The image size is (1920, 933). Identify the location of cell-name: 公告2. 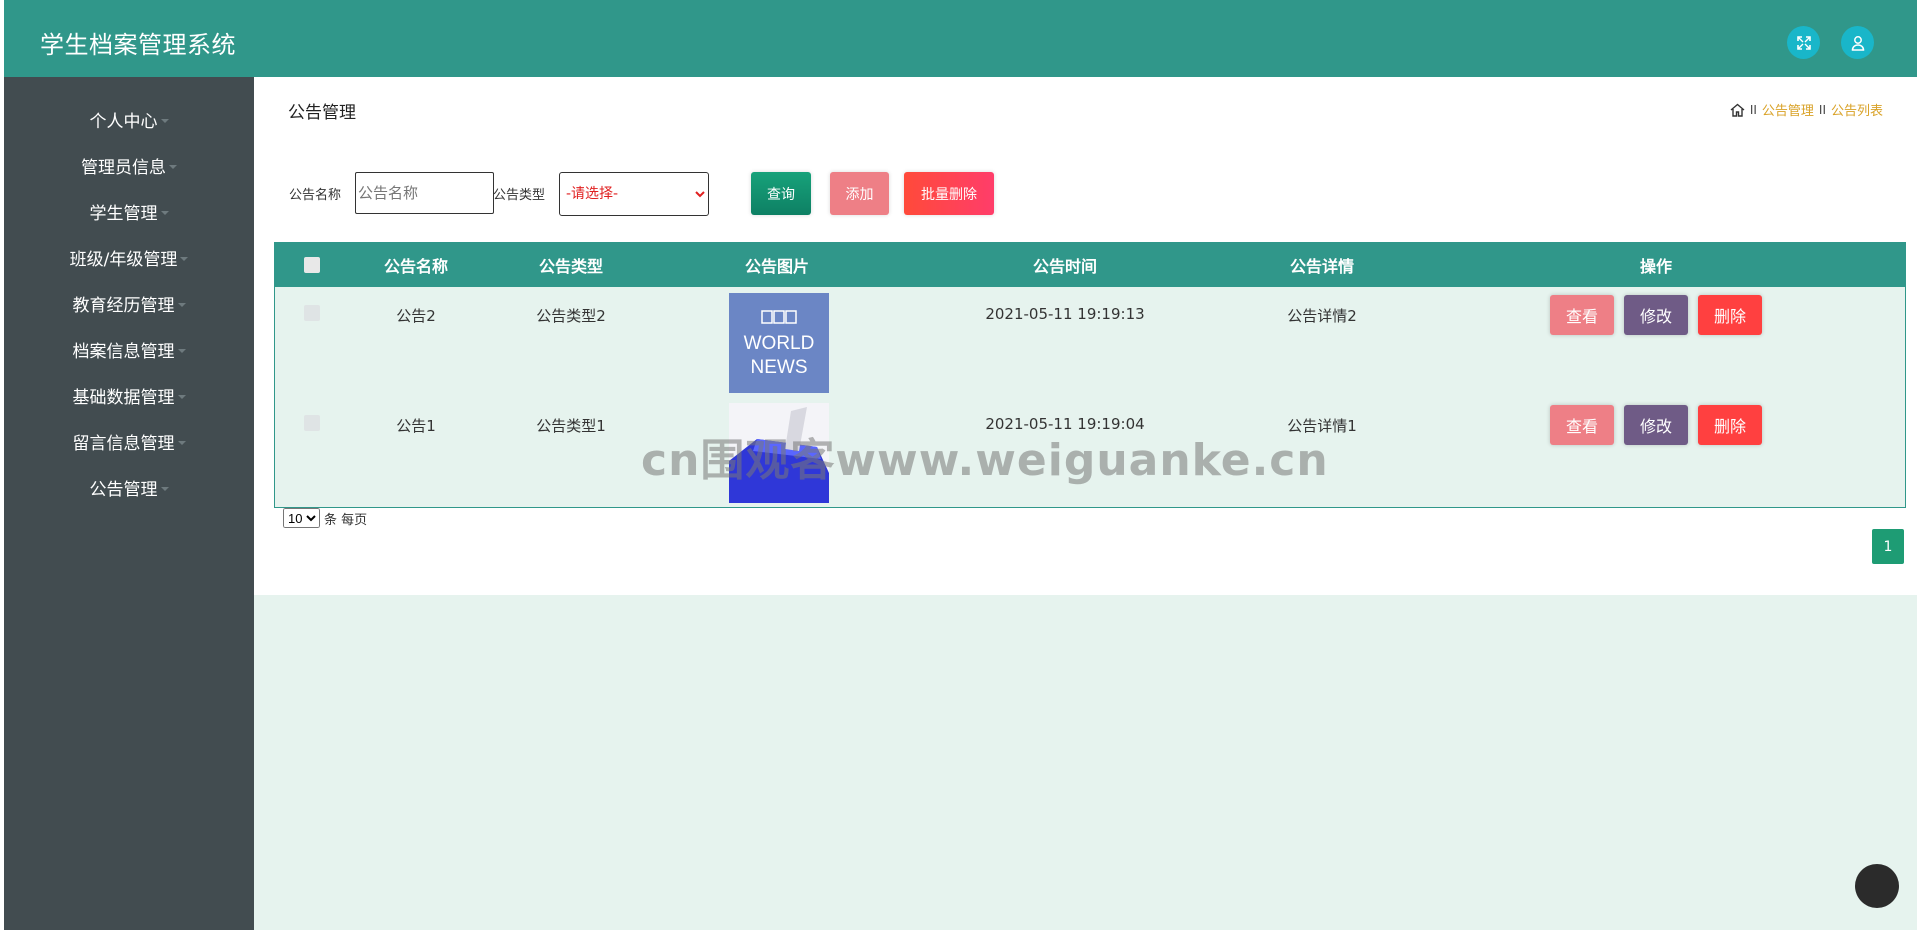
(416, 316).